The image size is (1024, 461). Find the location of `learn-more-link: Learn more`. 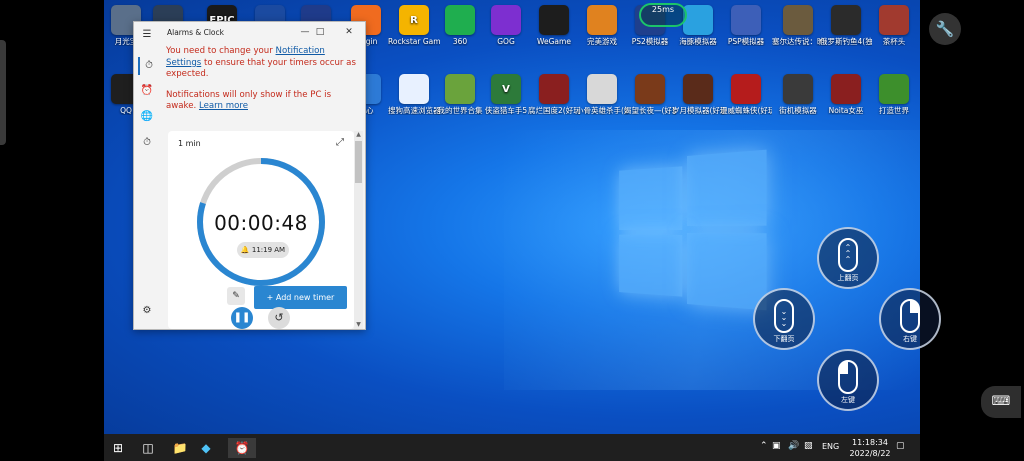

learn-more-link: Learn more is located at coordinates (223, 106).